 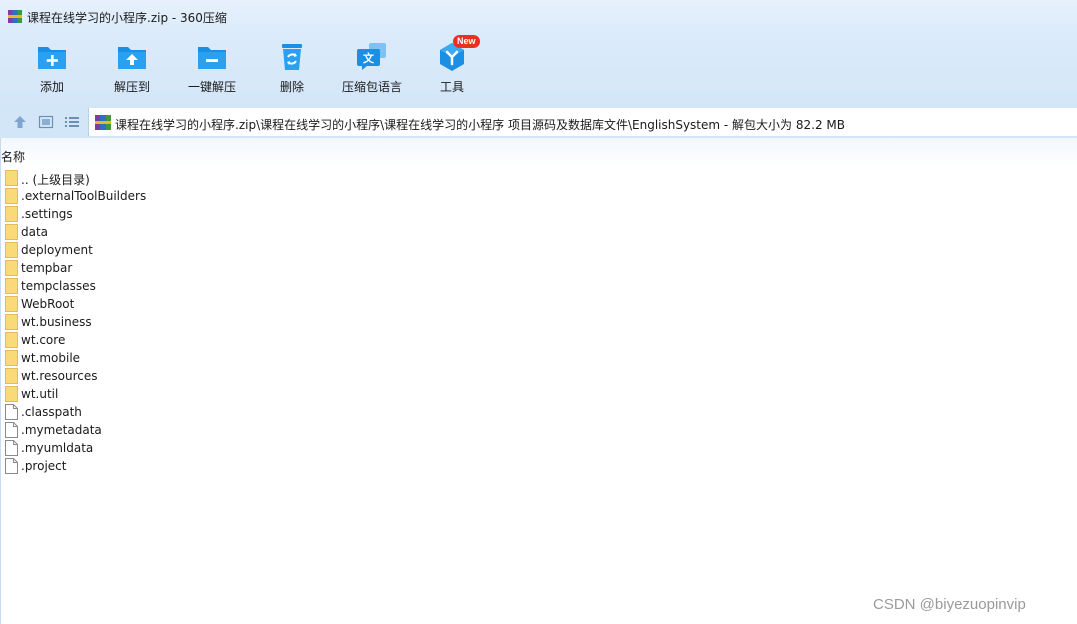 What do you see at coordinates (538, 70) in the screenshot?
I see `main-toolbar: 添加 解压到 一键解压 删除 文 压缩包语言 New 工具` at bounding box center [538, 70].